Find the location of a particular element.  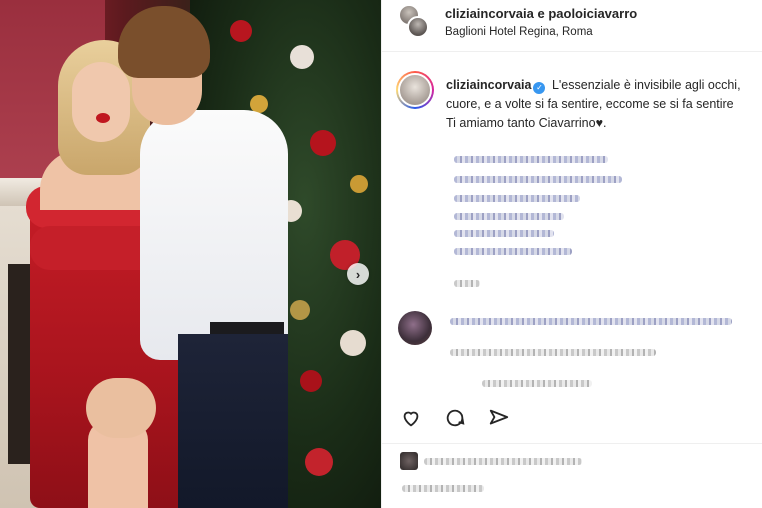

blurred-date is located at coordinates (443, 488).